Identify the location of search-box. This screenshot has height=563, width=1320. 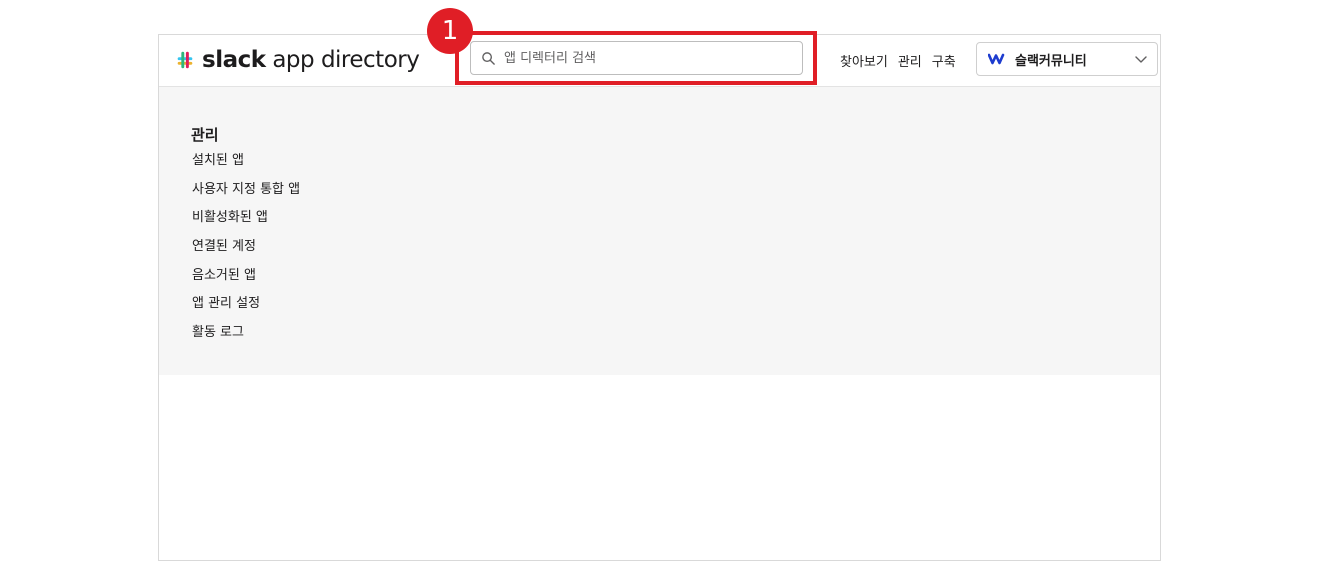
(636, 58).